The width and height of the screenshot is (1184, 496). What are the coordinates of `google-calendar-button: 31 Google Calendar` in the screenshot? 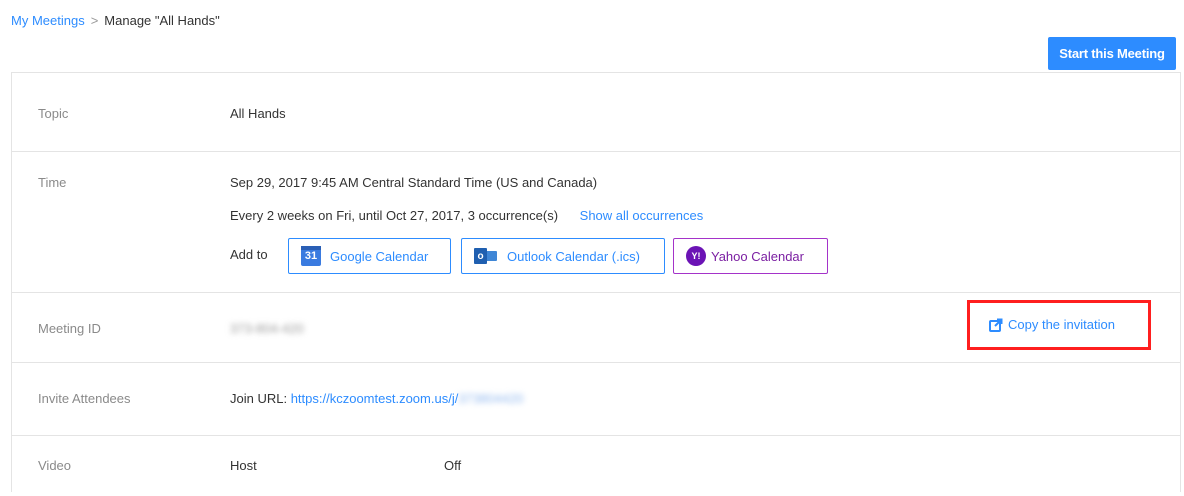 It's located at (369, 256).